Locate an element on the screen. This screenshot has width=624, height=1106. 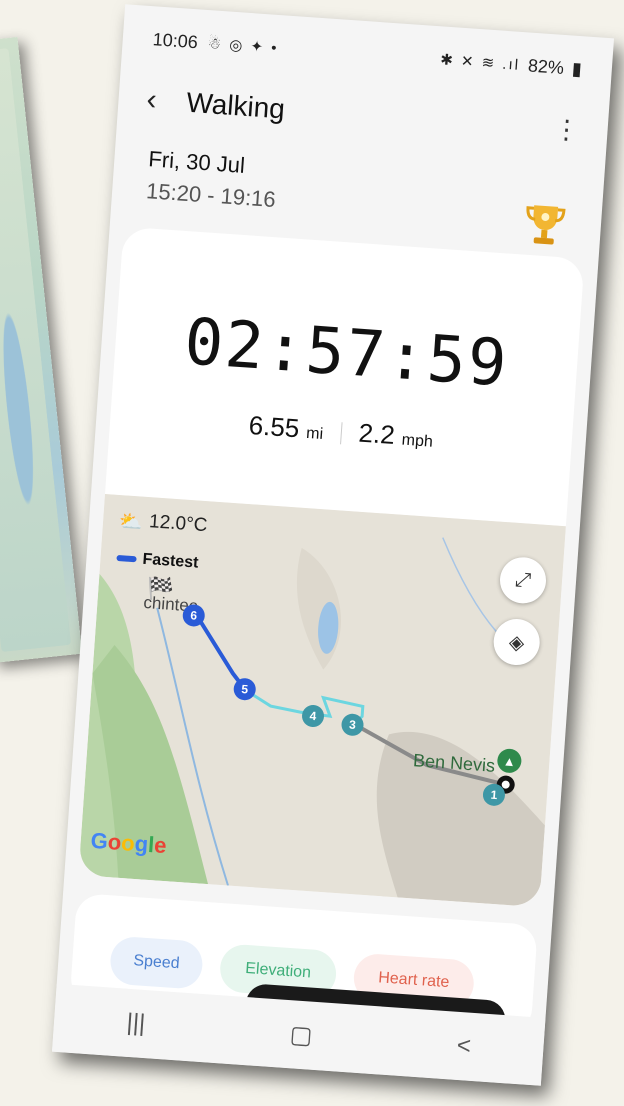
recent-apps-icon: ||| is located at coordinates (136, 1023).